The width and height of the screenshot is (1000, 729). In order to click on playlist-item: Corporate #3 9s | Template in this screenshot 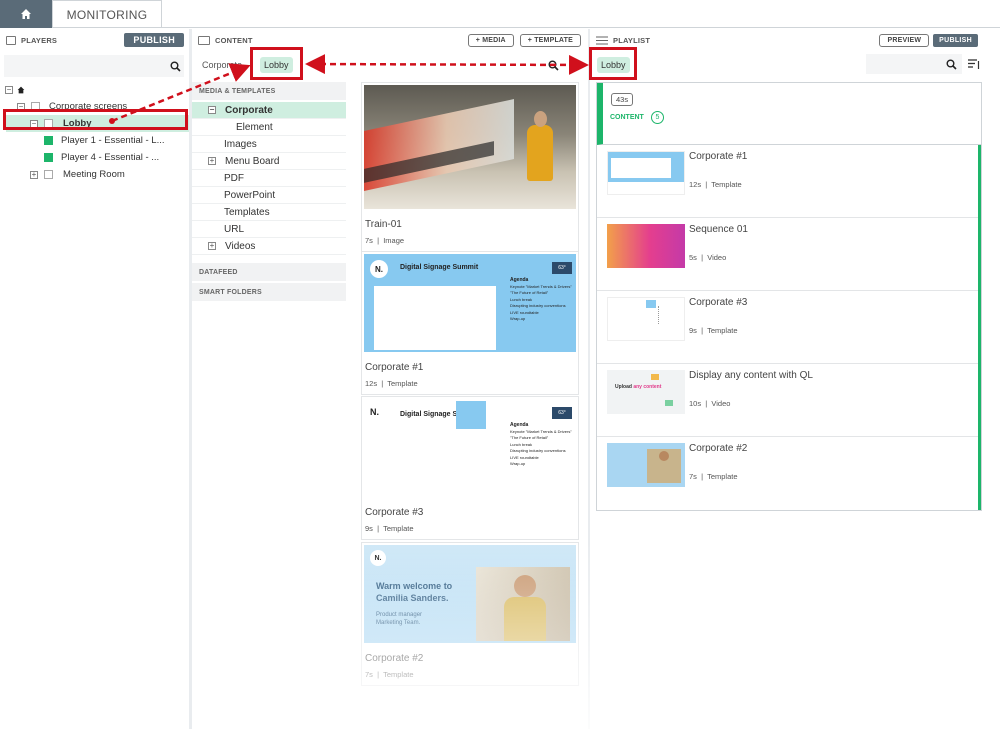, I will do `click(787, 327)`.